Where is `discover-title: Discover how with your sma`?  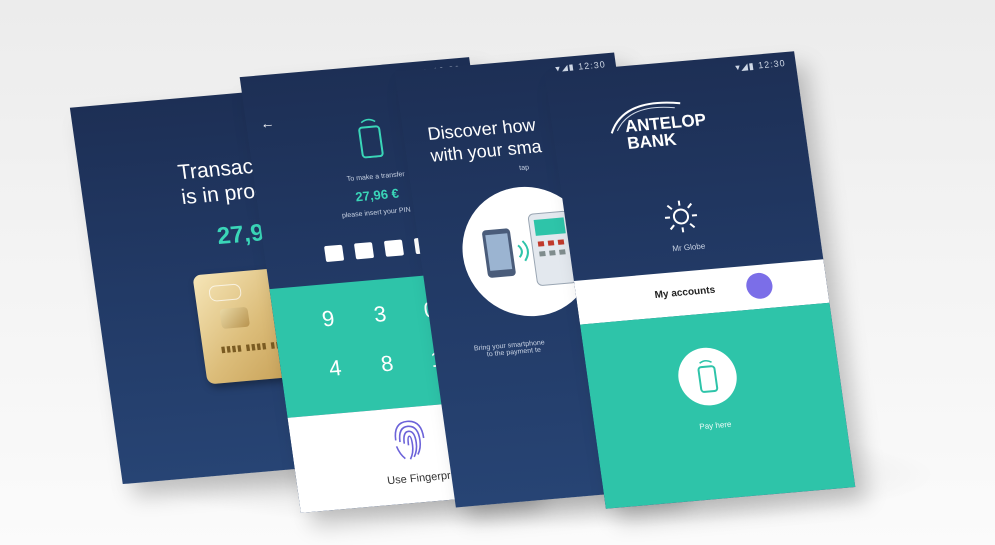
discover-title: Discover how with your sma is located at coordinates (484, 139).